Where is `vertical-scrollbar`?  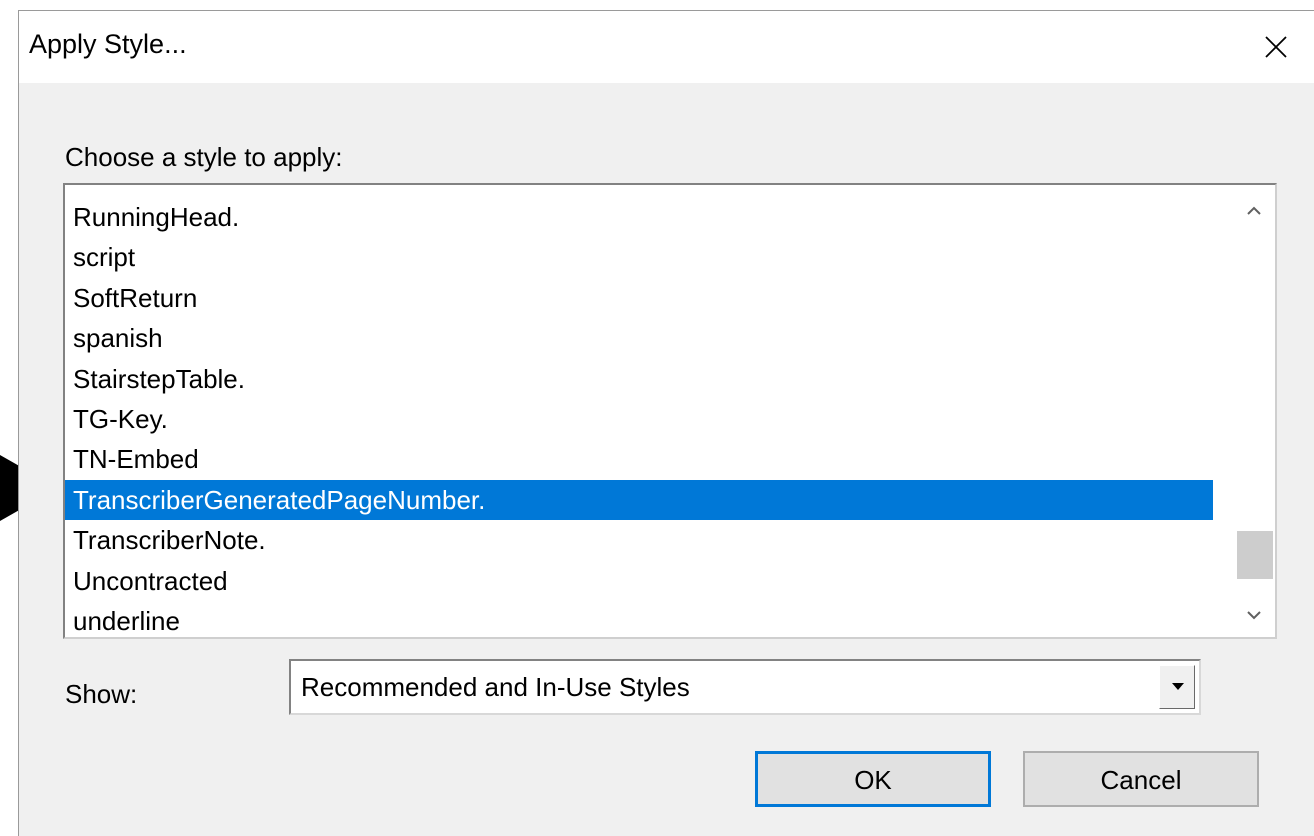 vertical-scrollbar is located at coordinates (1254, 411).